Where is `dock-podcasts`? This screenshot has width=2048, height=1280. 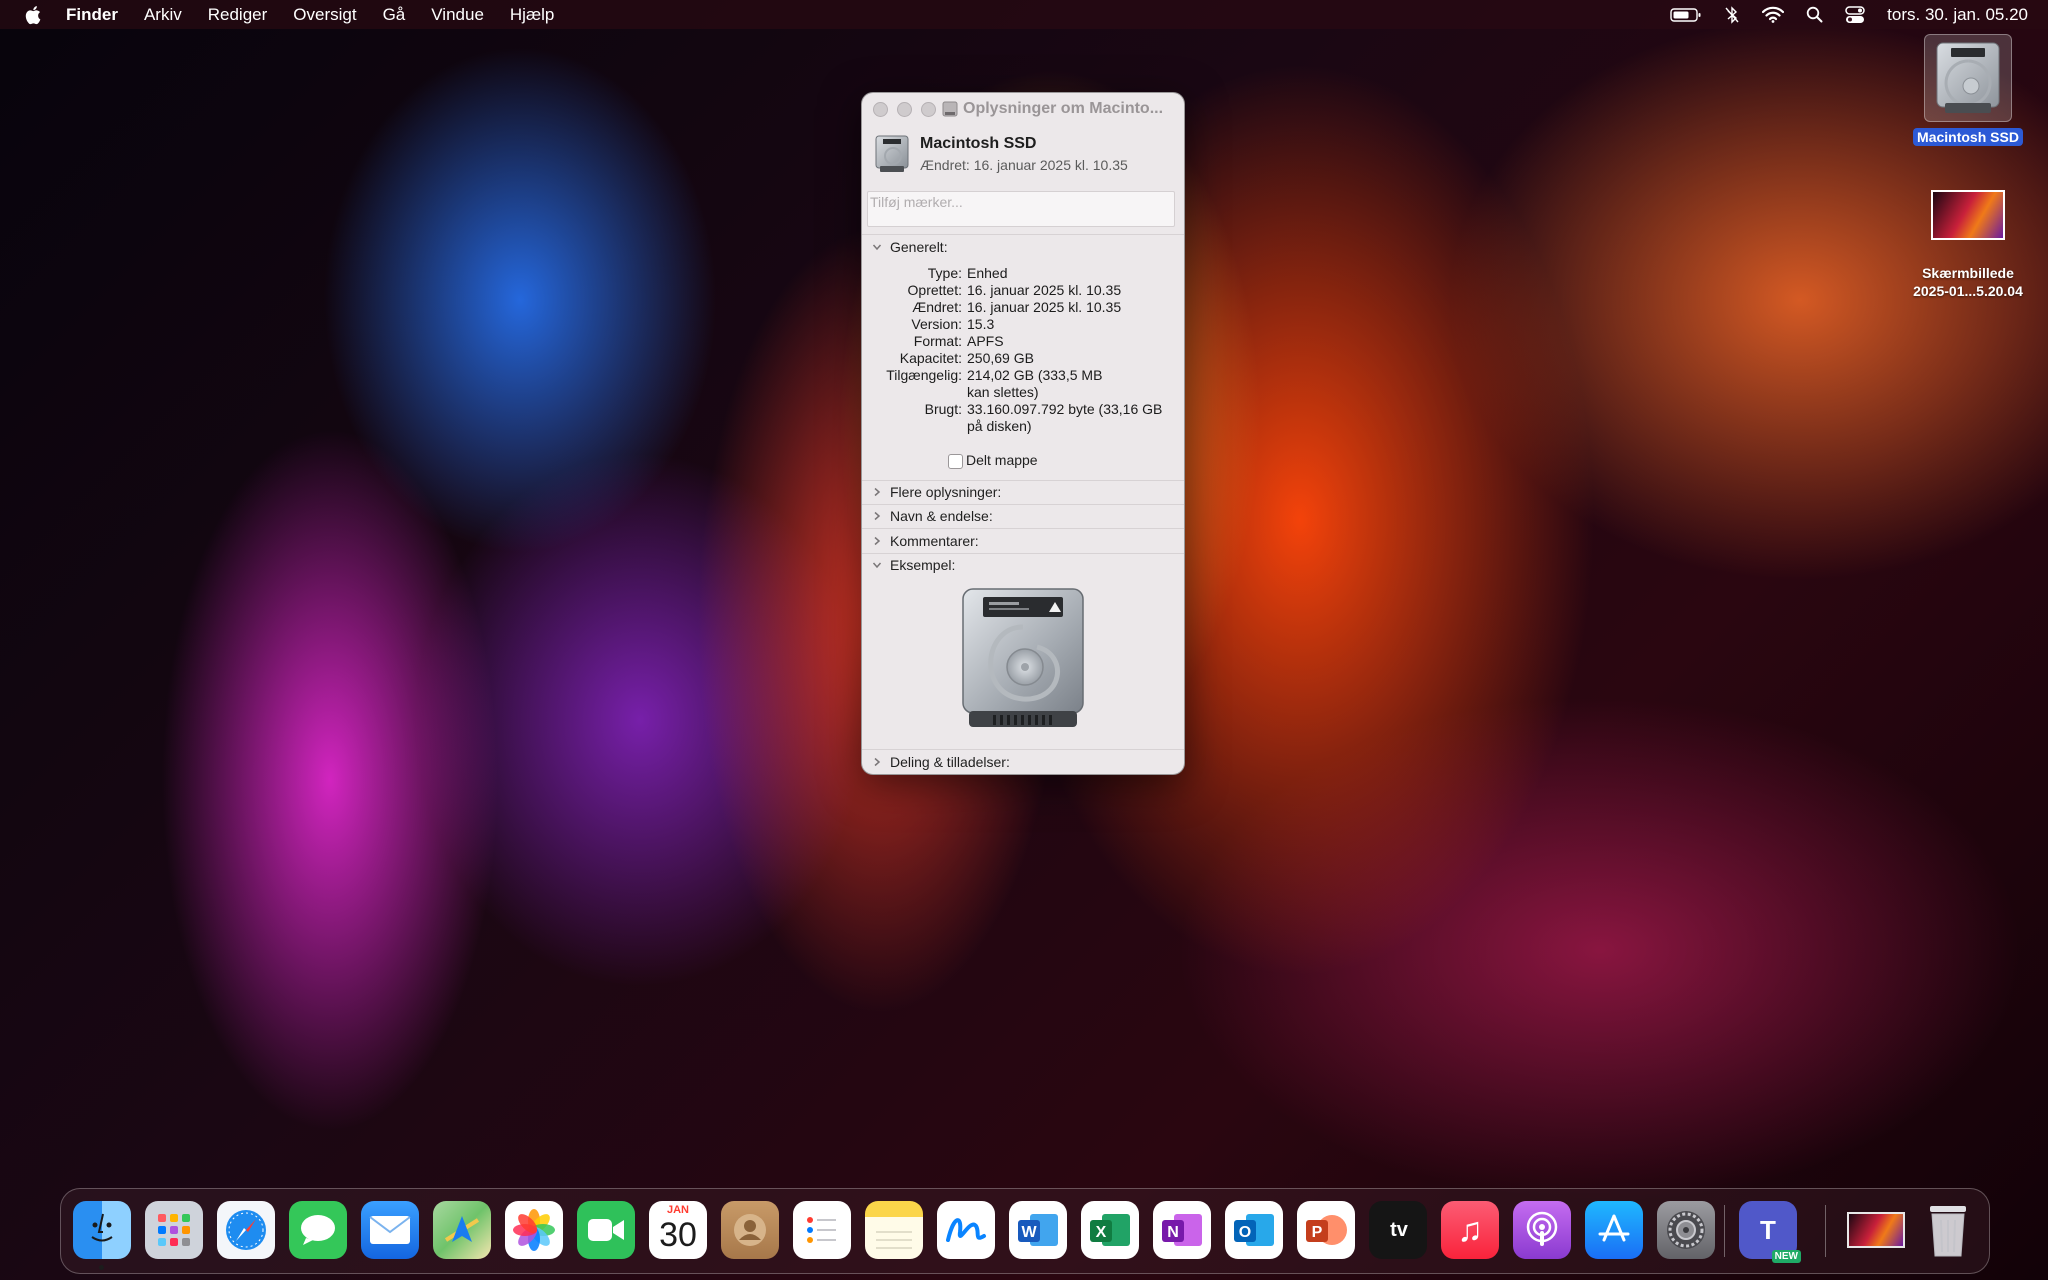
dock-podcasts is located at coordinates (1542, 1230).